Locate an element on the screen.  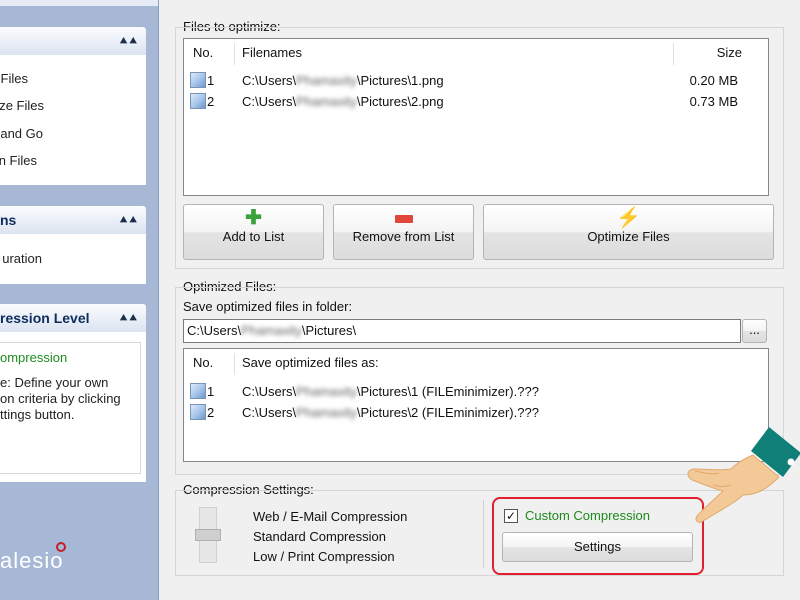
sidebar-item-label: and Go is located at coordinates (21, 133).